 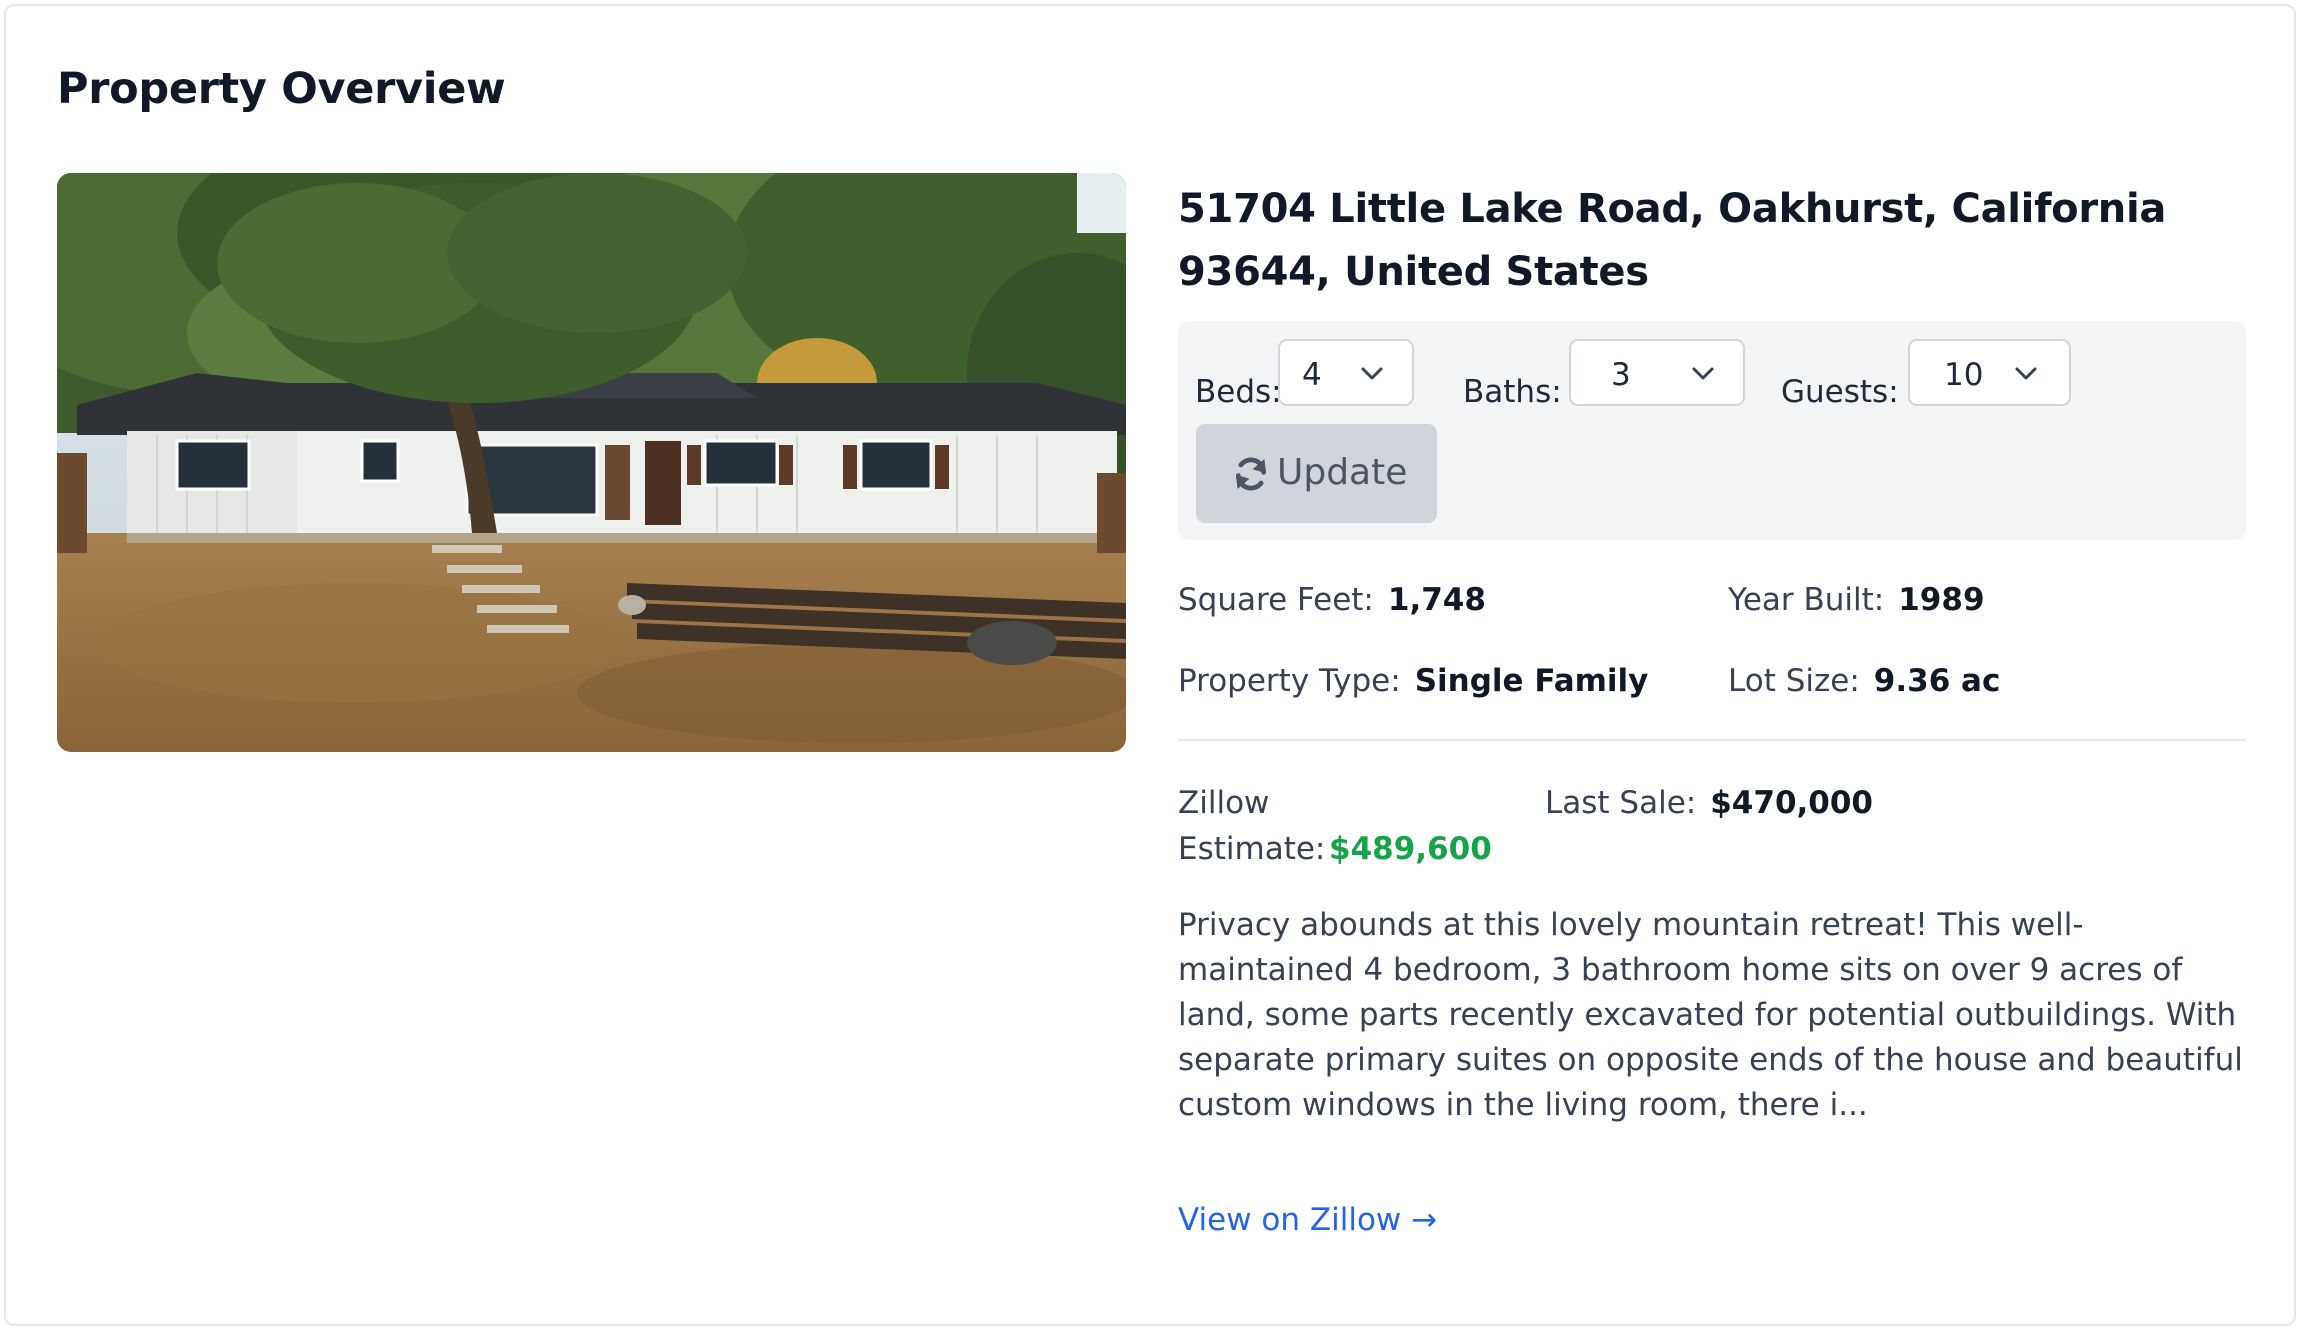 I want to click on fact-square-feet: Square Feet: 1,748, so click(x=1332, y=600).